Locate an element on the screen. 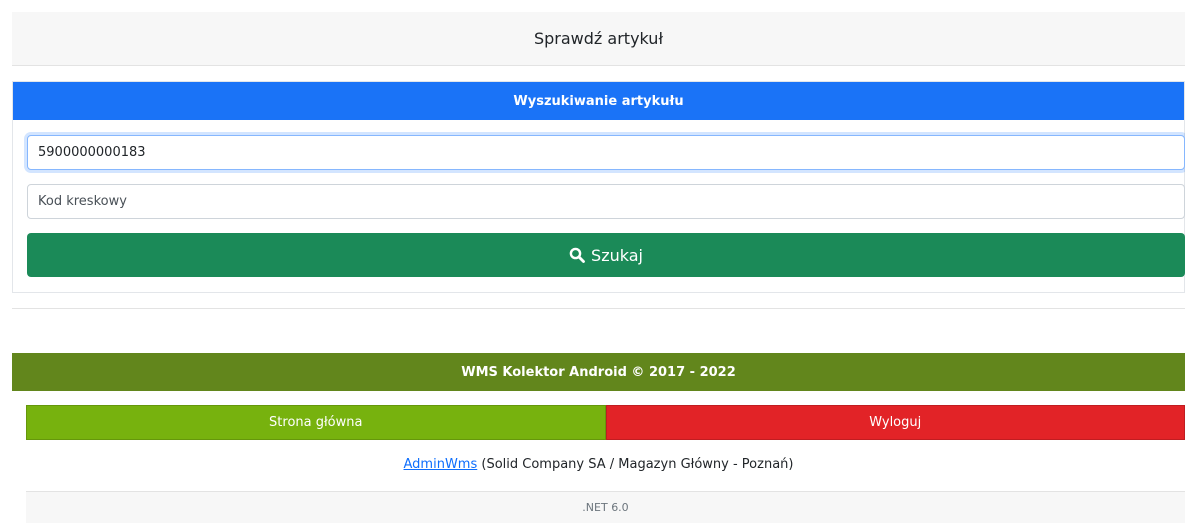 The width and height of the screenshot is (1185, 523). section-divider is located at coordinates (598, 308).